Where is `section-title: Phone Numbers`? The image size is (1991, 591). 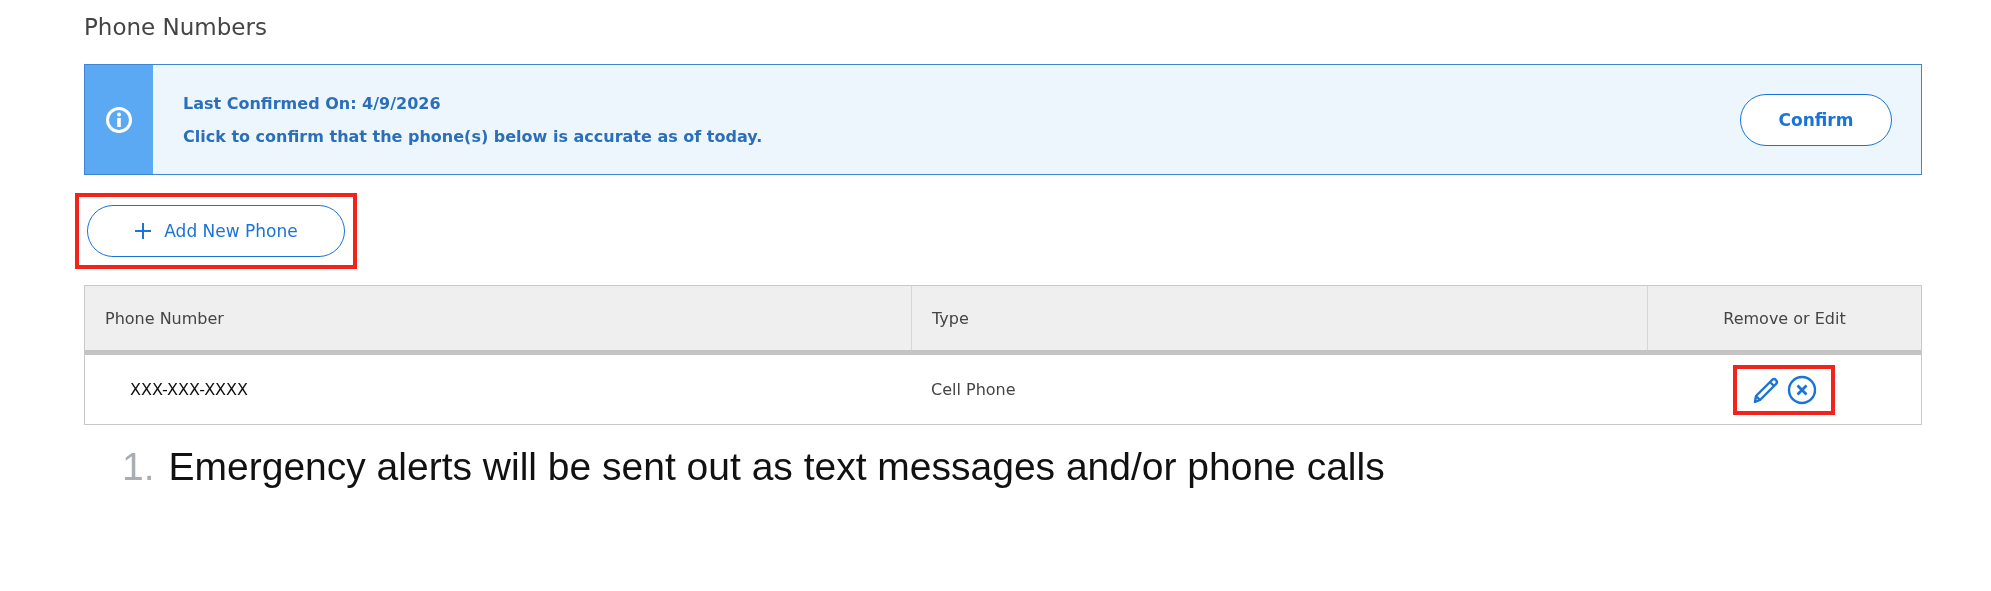
section-title: Phone Numbers is located at coordinates (176, 28).